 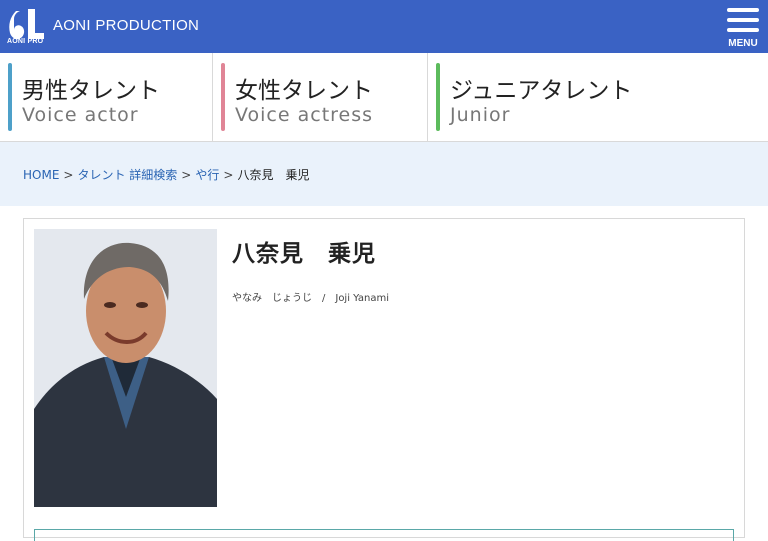 I want to click on menu-button: MENU, so click(x=743, y=27).